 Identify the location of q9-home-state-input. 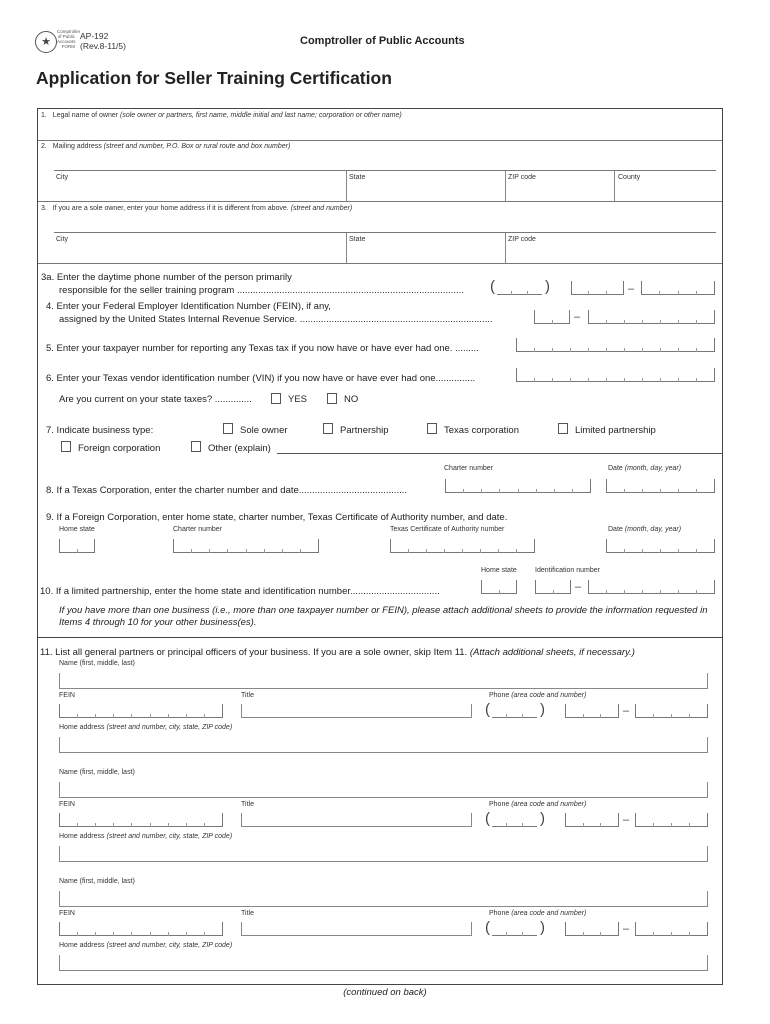
(77, 546).